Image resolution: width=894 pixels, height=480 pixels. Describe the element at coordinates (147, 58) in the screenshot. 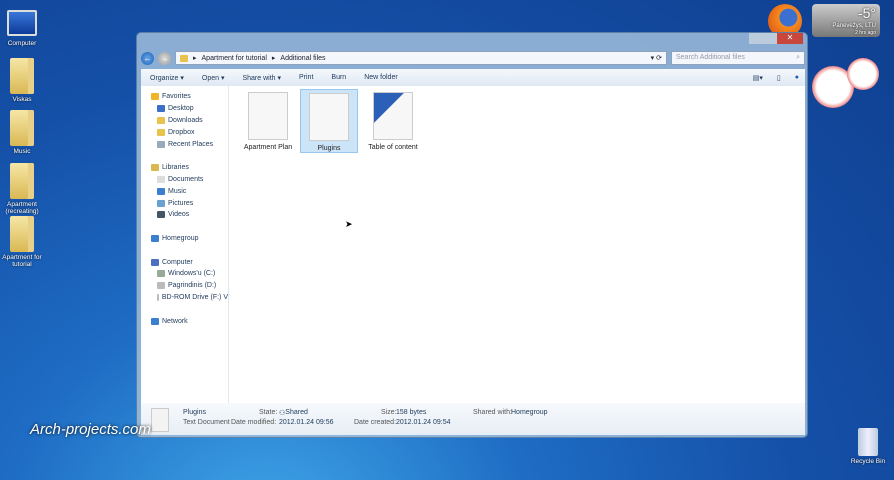

I see `back-button: ←` at that location.